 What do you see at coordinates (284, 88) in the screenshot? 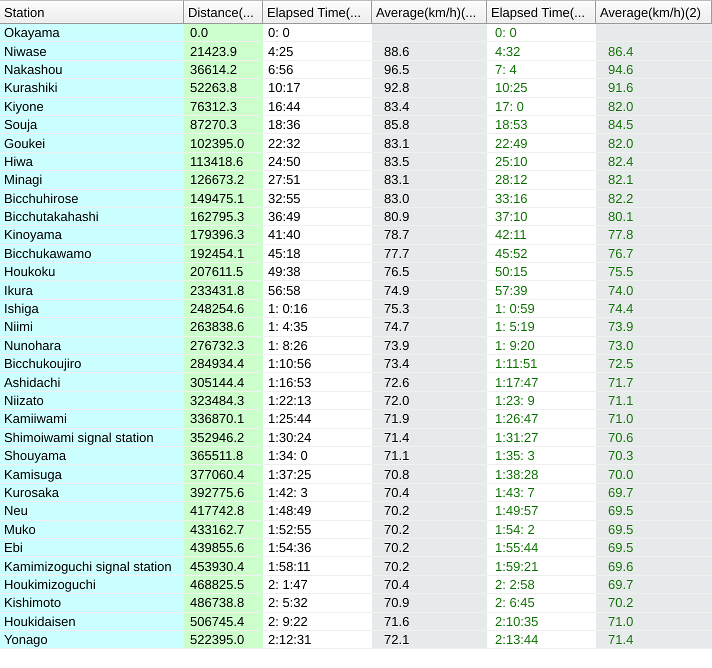
I see `elapsed-time-cell: 10:17` at bounding box center [284, 88].